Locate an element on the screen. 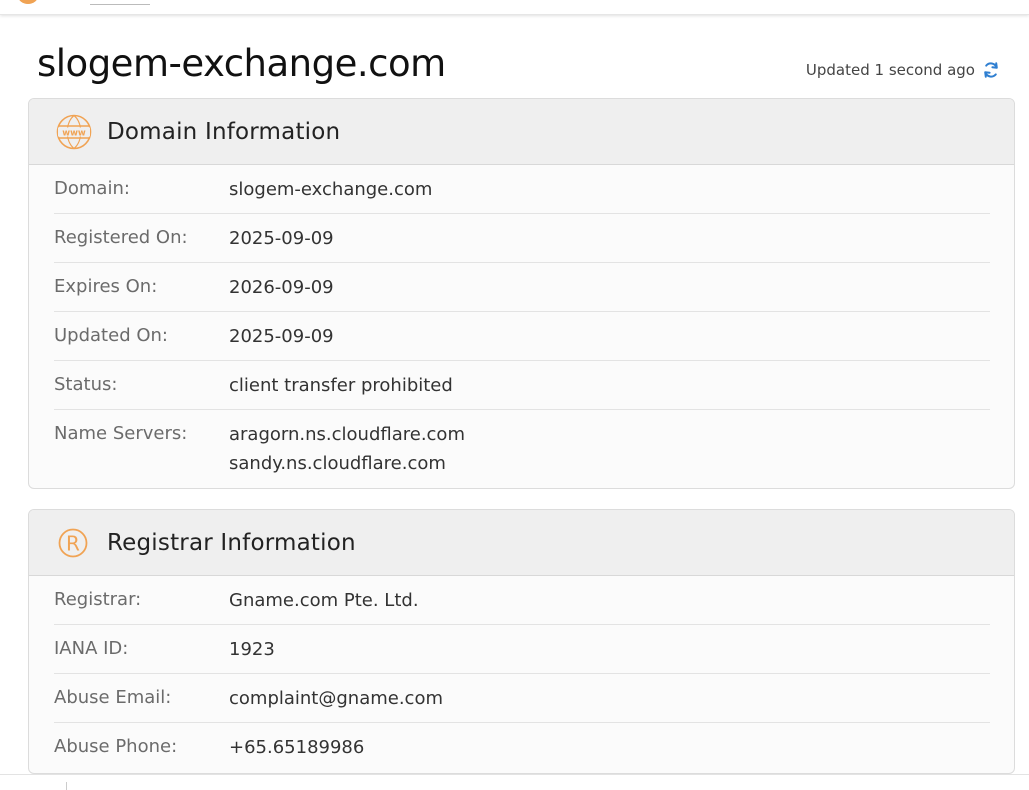  www-globe-icon: www is located at coordinates (74, 132).